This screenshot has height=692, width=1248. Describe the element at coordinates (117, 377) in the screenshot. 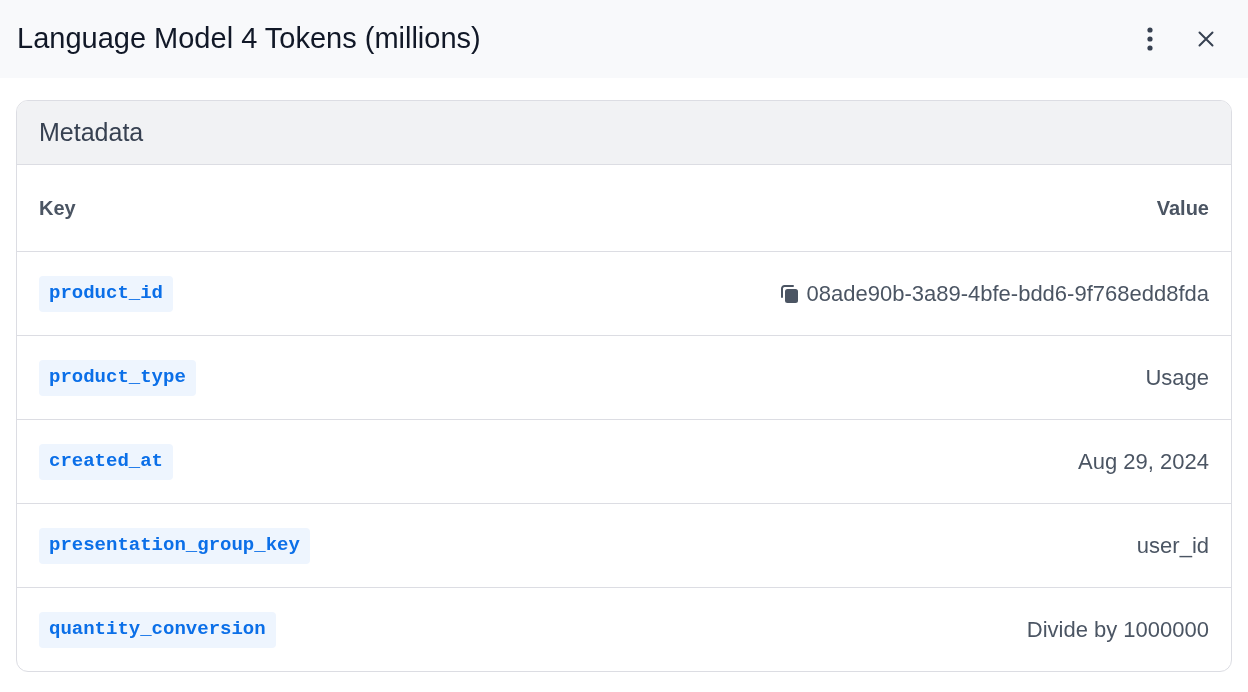

I see `key-badge: product_type` at that location.